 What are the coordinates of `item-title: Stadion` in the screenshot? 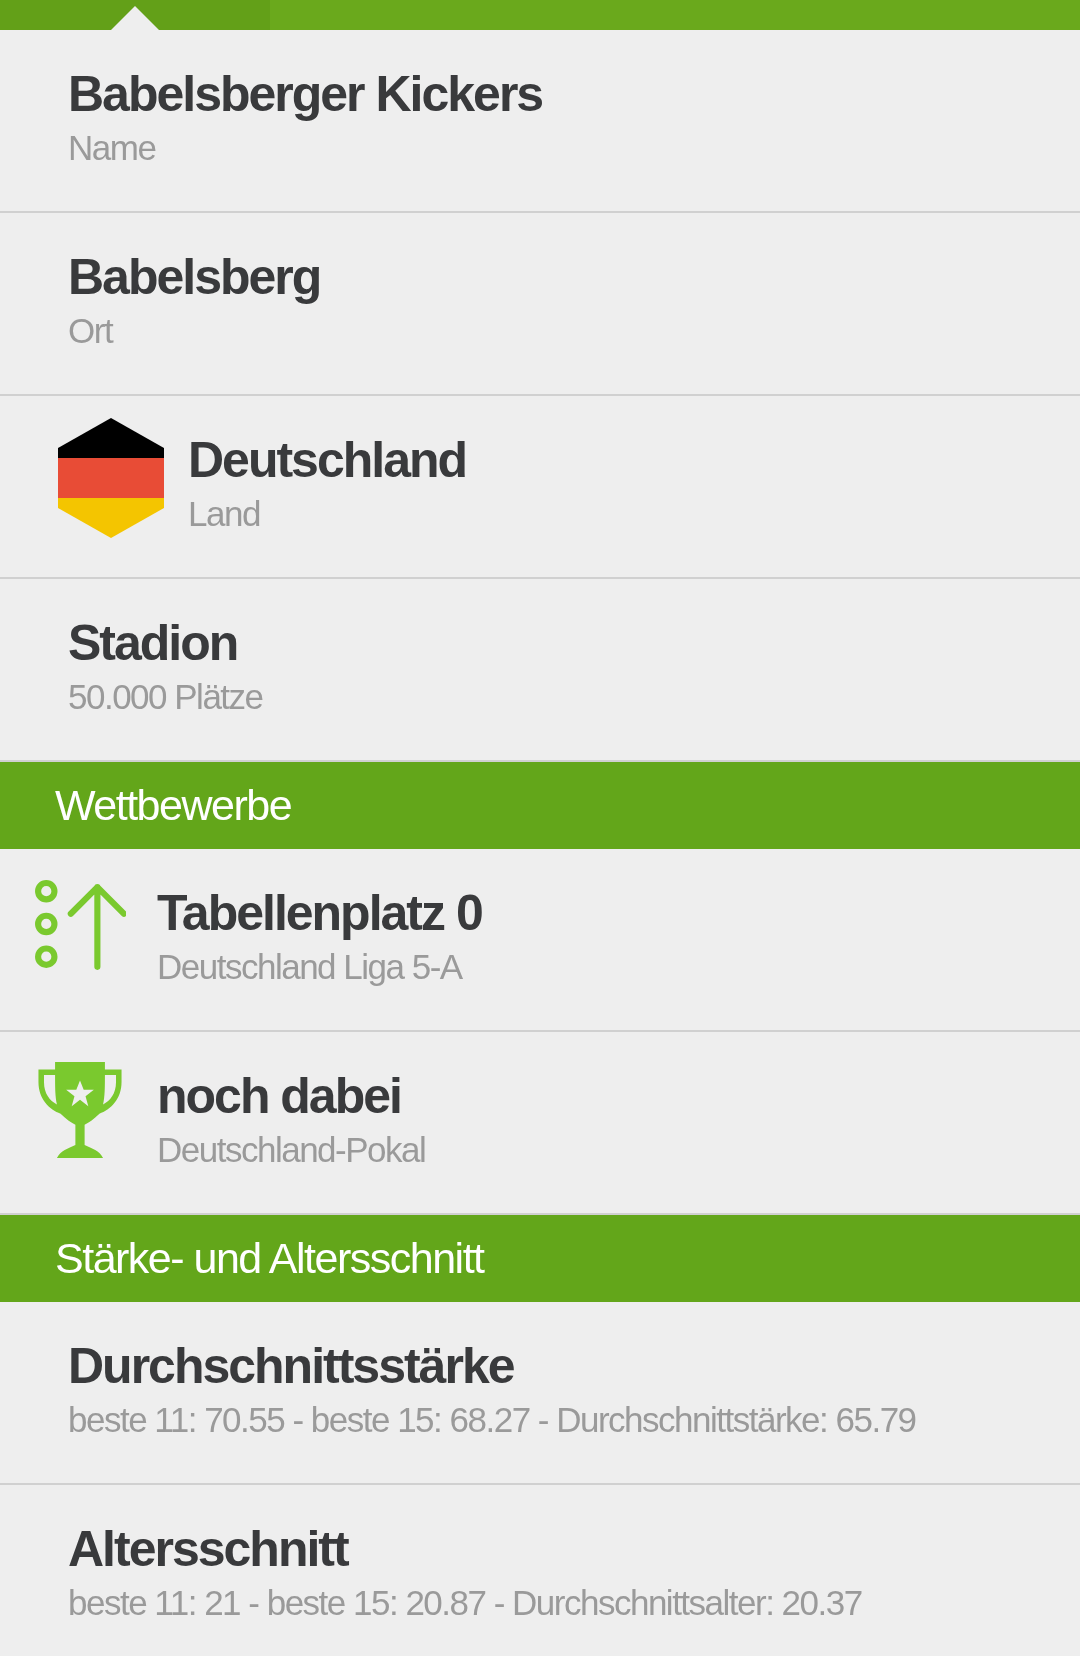 It's located at (153, 643).